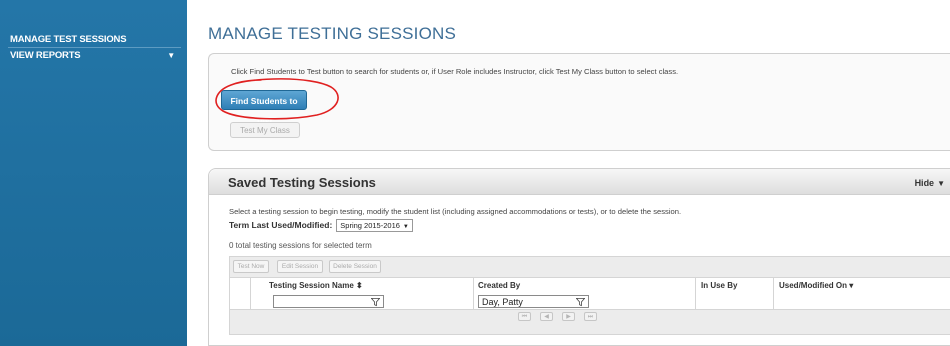  I want to click on hide-toggle: Hide ▼, so click(930, 183).